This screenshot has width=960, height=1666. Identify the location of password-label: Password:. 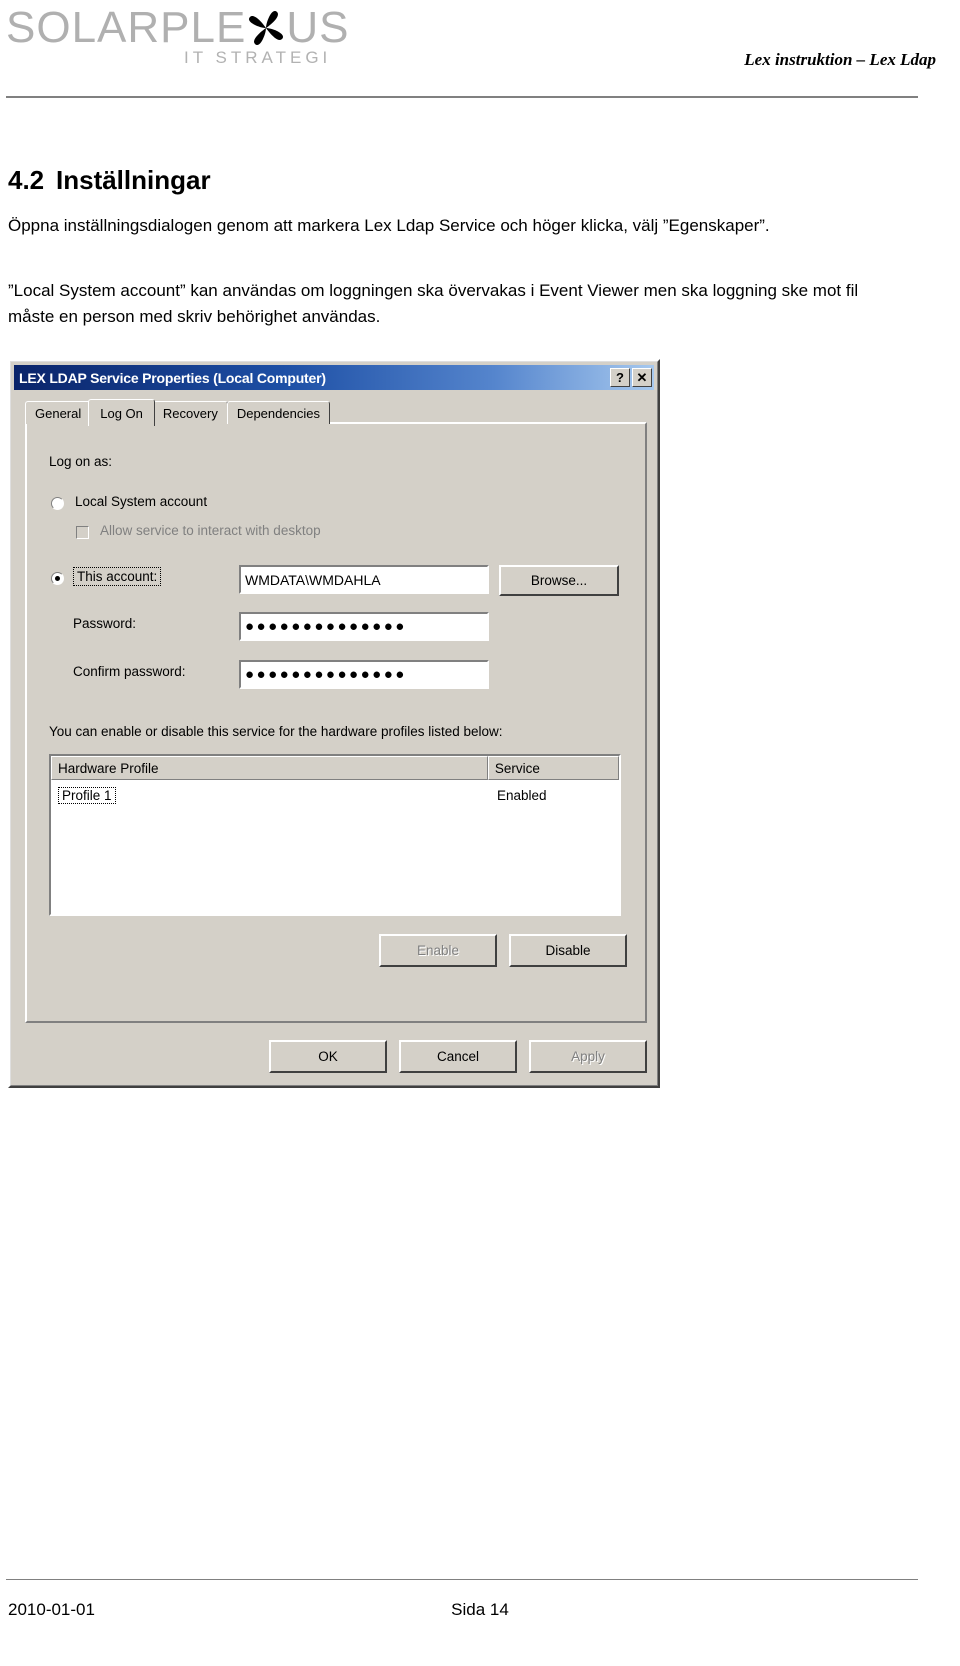
(105, 623).